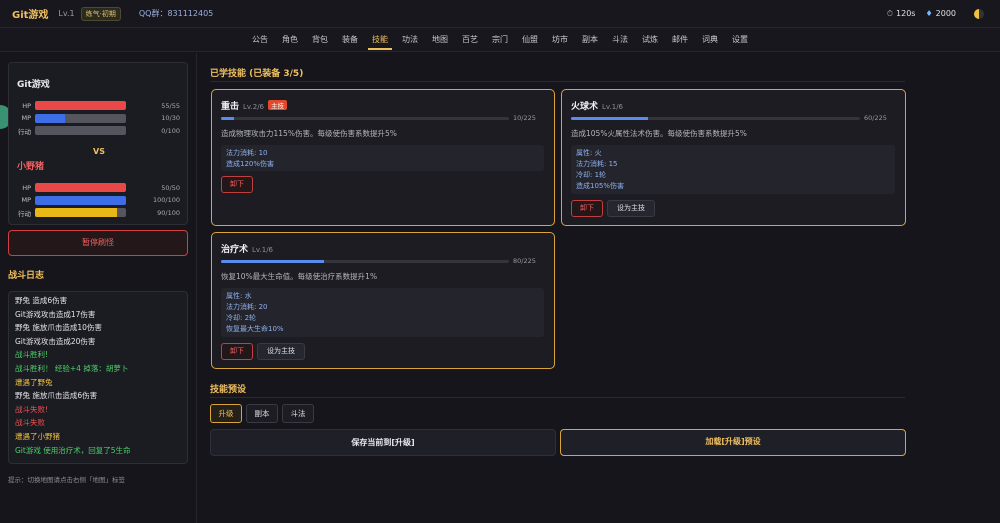  What do you see at coordinates (30, 15) in the screenshot?
I see `brand-title: Git游戏` at bounding box center [30, 15].